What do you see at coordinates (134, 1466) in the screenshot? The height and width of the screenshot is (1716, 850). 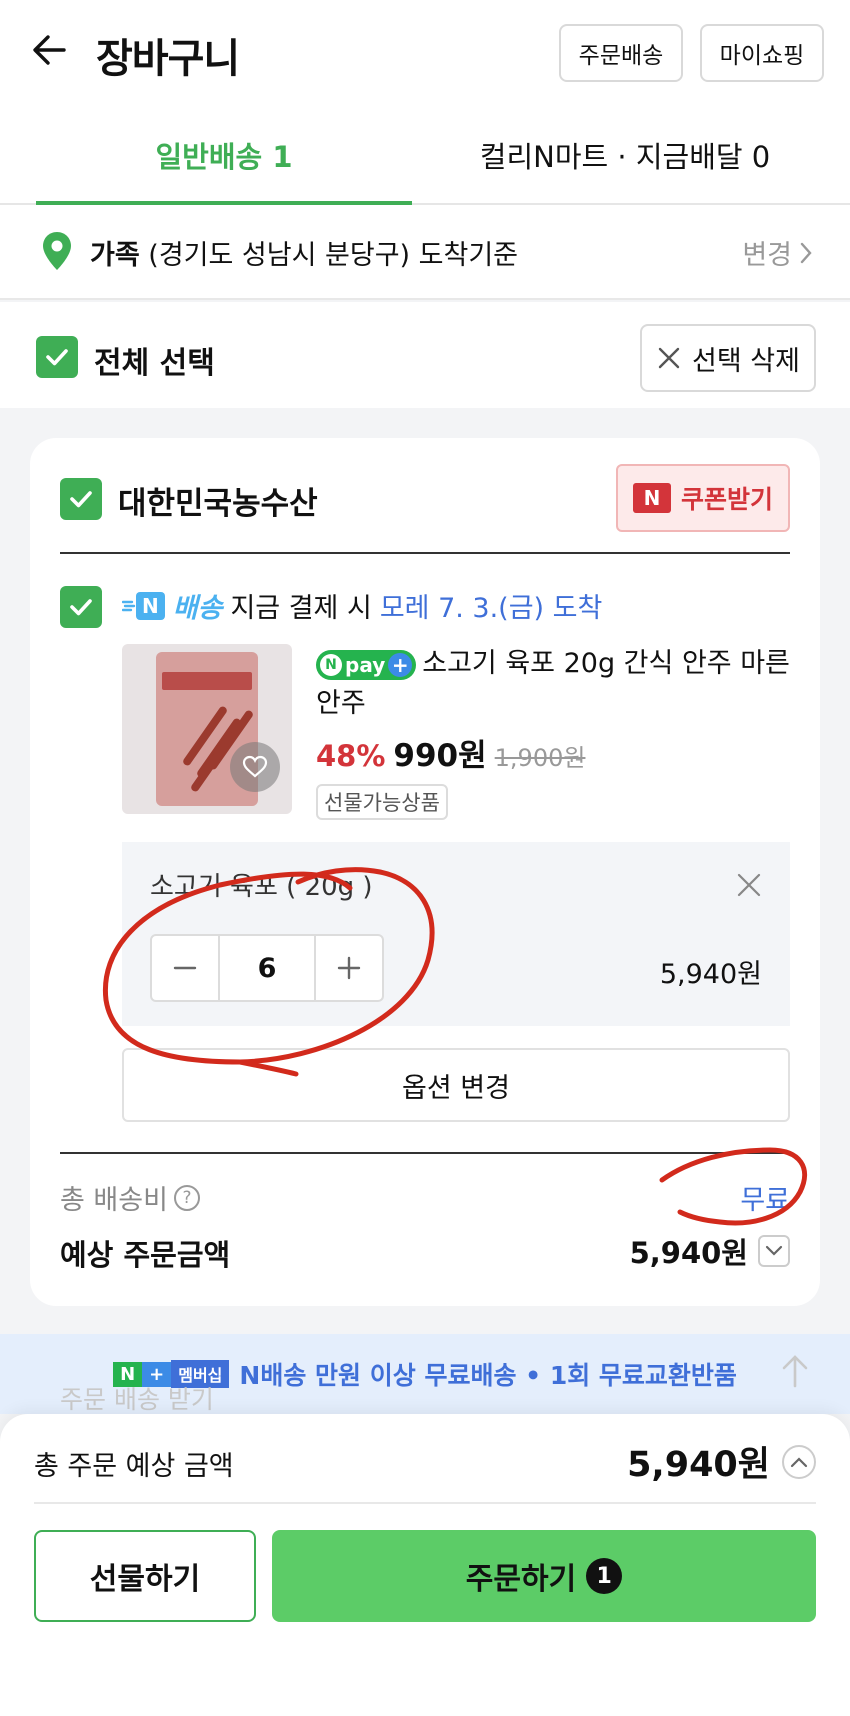 I see `total-label: 총 주문 예상 금액` at bounding box center [134, 1466].